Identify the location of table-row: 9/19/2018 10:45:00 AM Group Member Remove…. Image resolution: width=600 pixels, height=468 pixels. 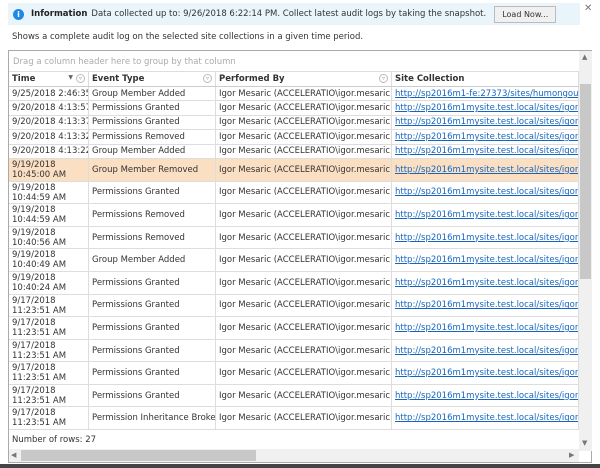
(294, 170).